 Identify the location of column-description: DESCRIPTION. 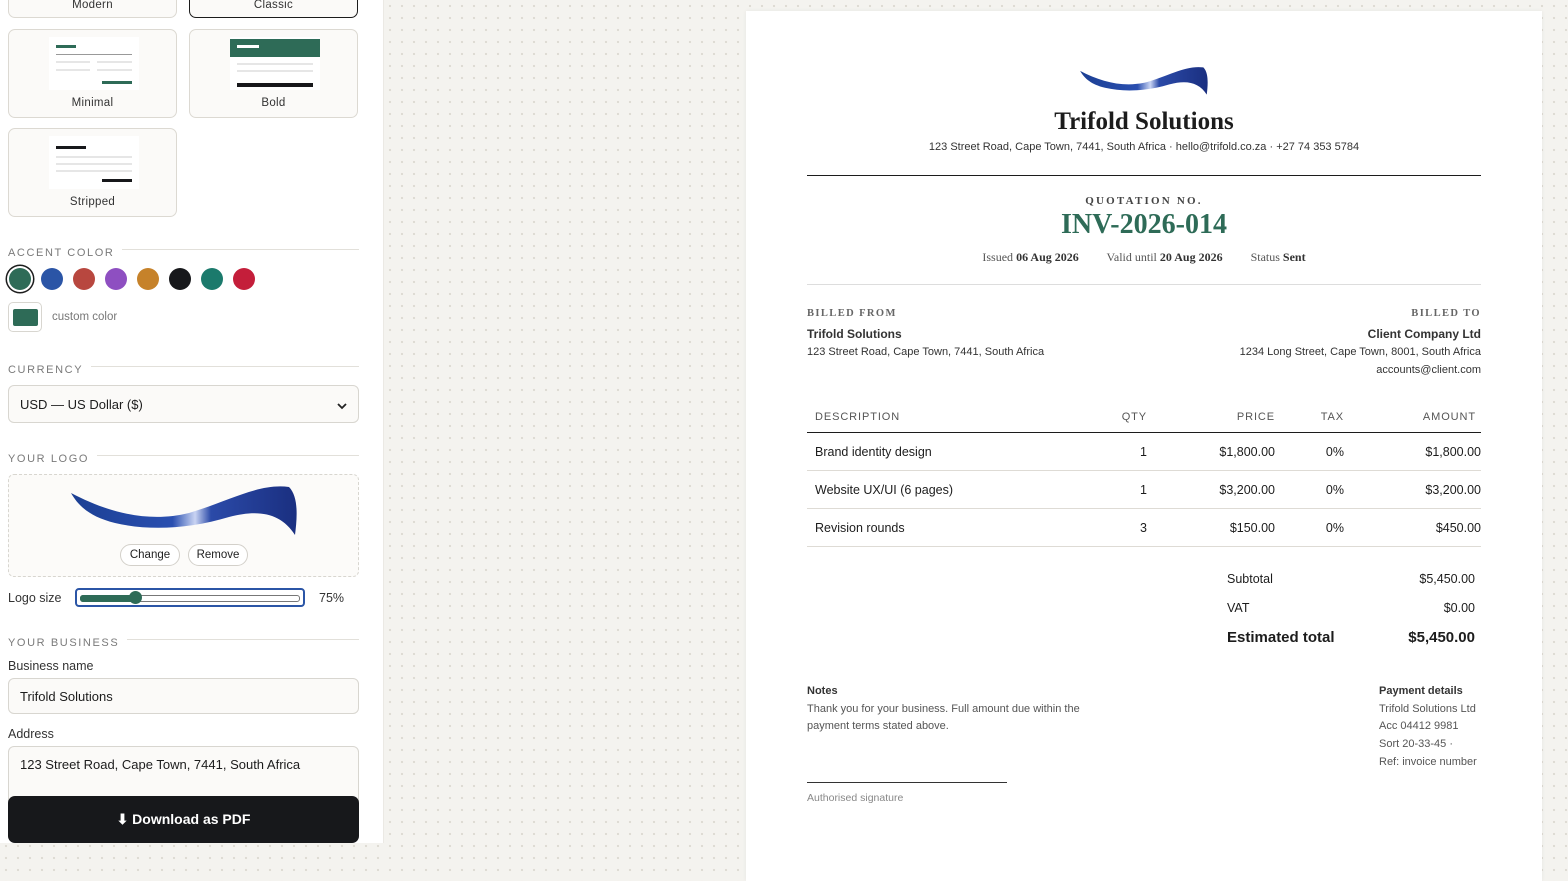
(858, 417).